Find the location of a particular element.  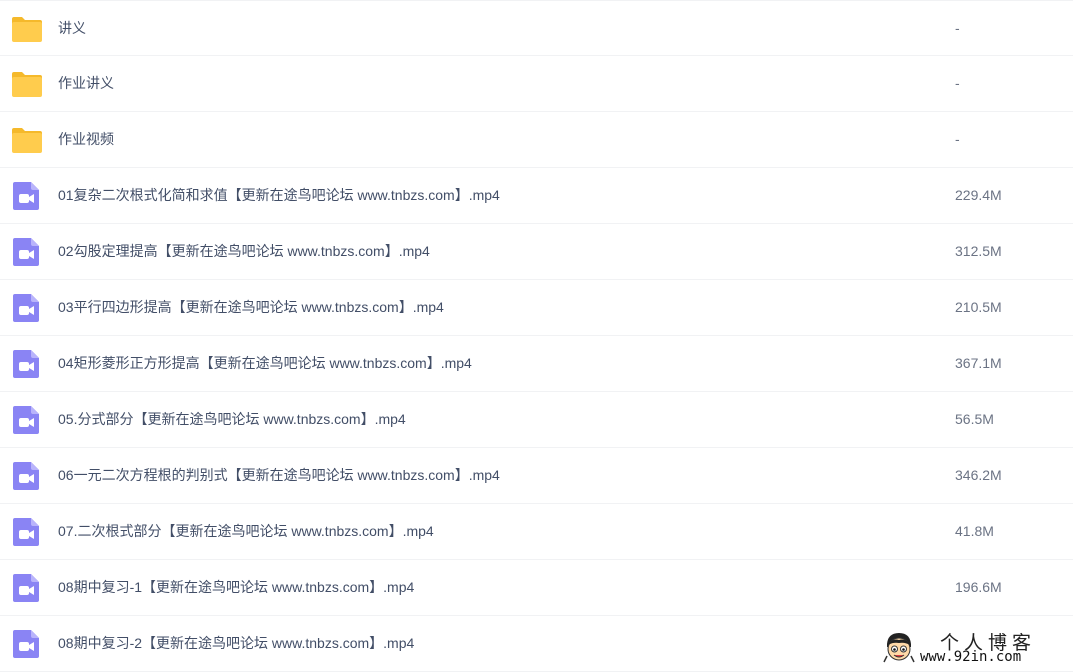

file-row-folder: 作业视频 - is located at coordinates (536, 140).